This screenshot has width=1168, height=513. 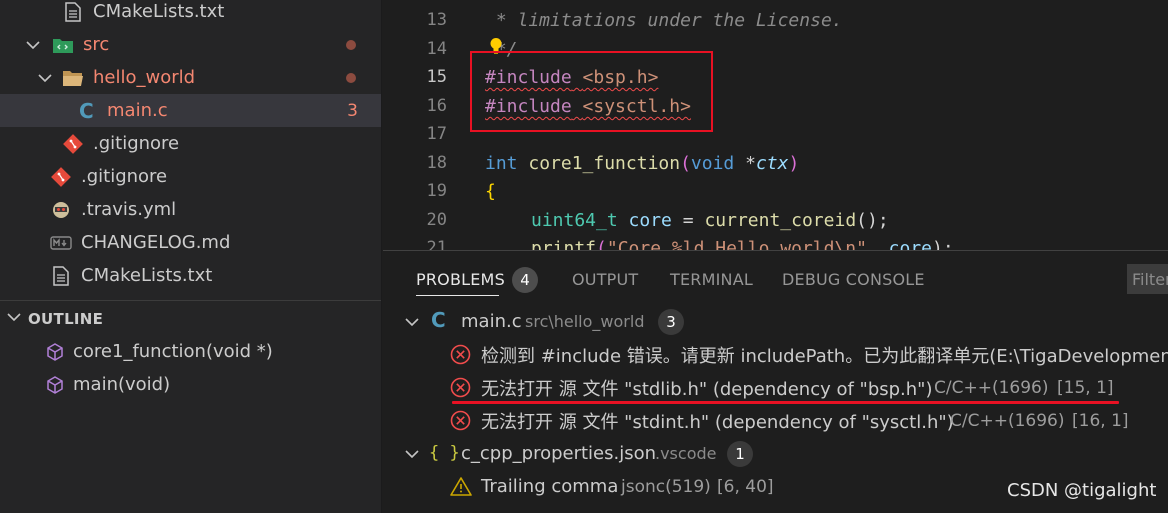 I want to click on tab-terminal: TERMINAL, so click(x=711, y=279).